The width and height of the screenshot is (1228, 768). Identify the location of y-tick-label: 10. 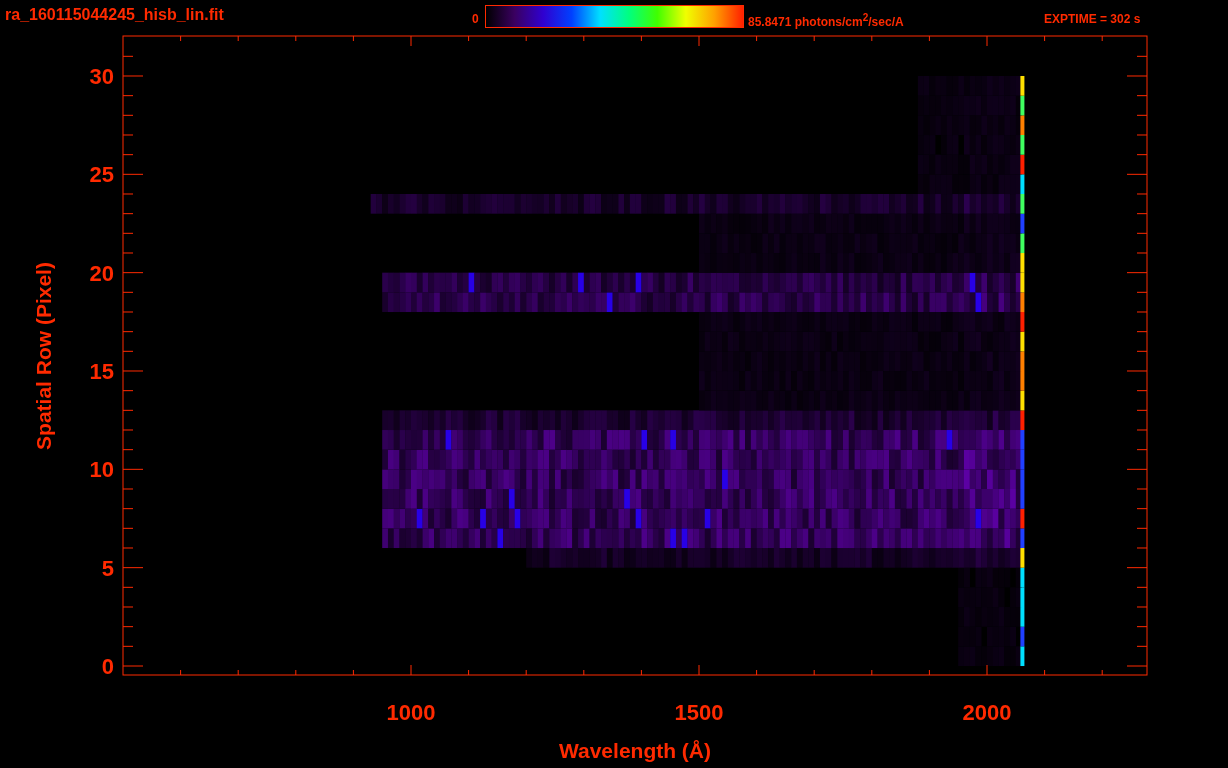
(101, 470).